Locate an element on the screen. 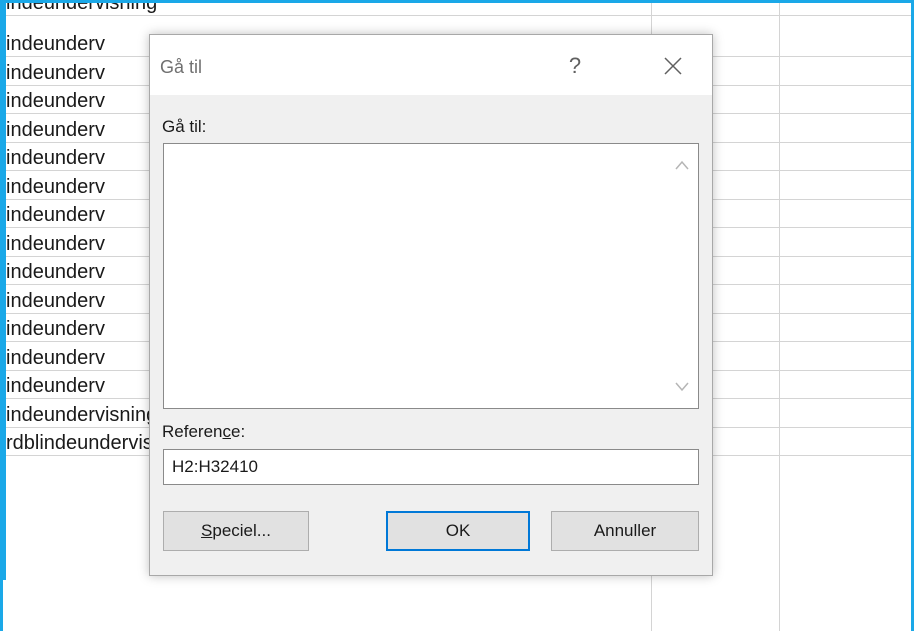 This screenshot has height=631, width=914. special-accesskey: S is located at coordinates (207, 530).